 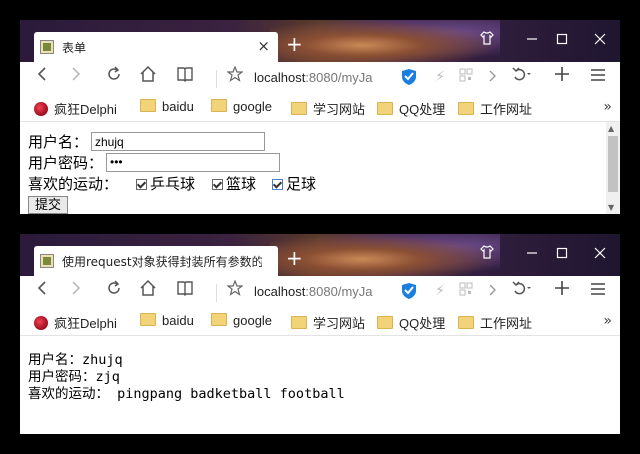 I want to click on nav-toolbar: localhost:8080/myJa ⚡, so click(x=320, y=292).